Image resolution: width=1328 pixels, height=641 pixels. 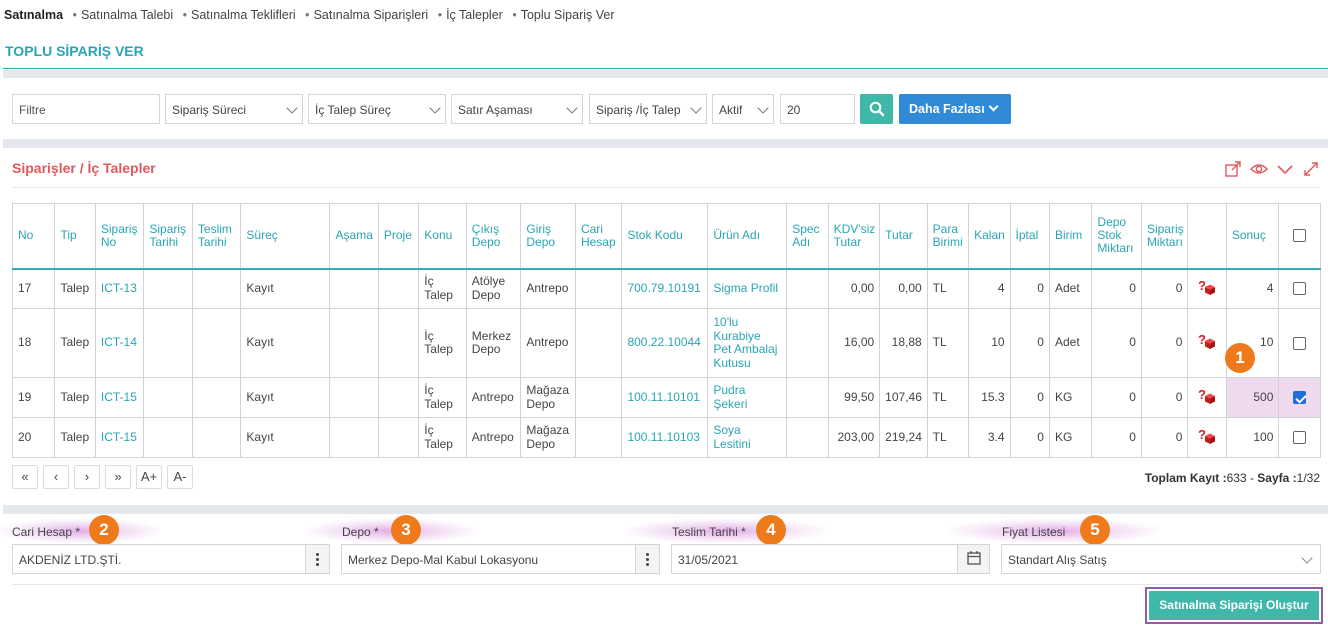 What do you see at coordinates (1252, 397) in the screenshot?
I see `cell-sonuc-input: 500` at bounding box center [1252, 397].